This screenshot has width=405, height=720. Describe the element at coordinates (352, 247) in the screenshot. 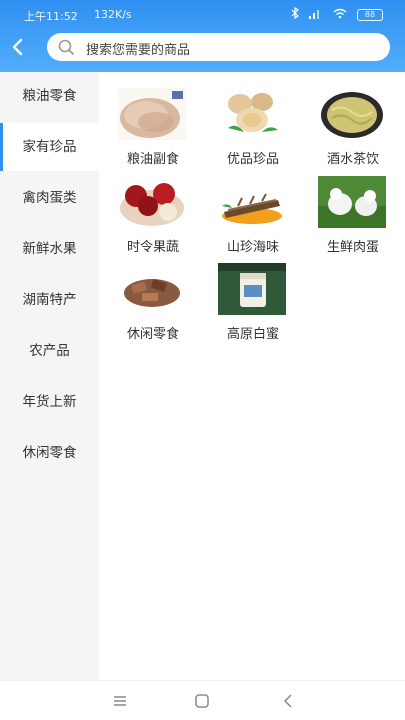

I see `product-label: 生鲜肉蛋` at that location.